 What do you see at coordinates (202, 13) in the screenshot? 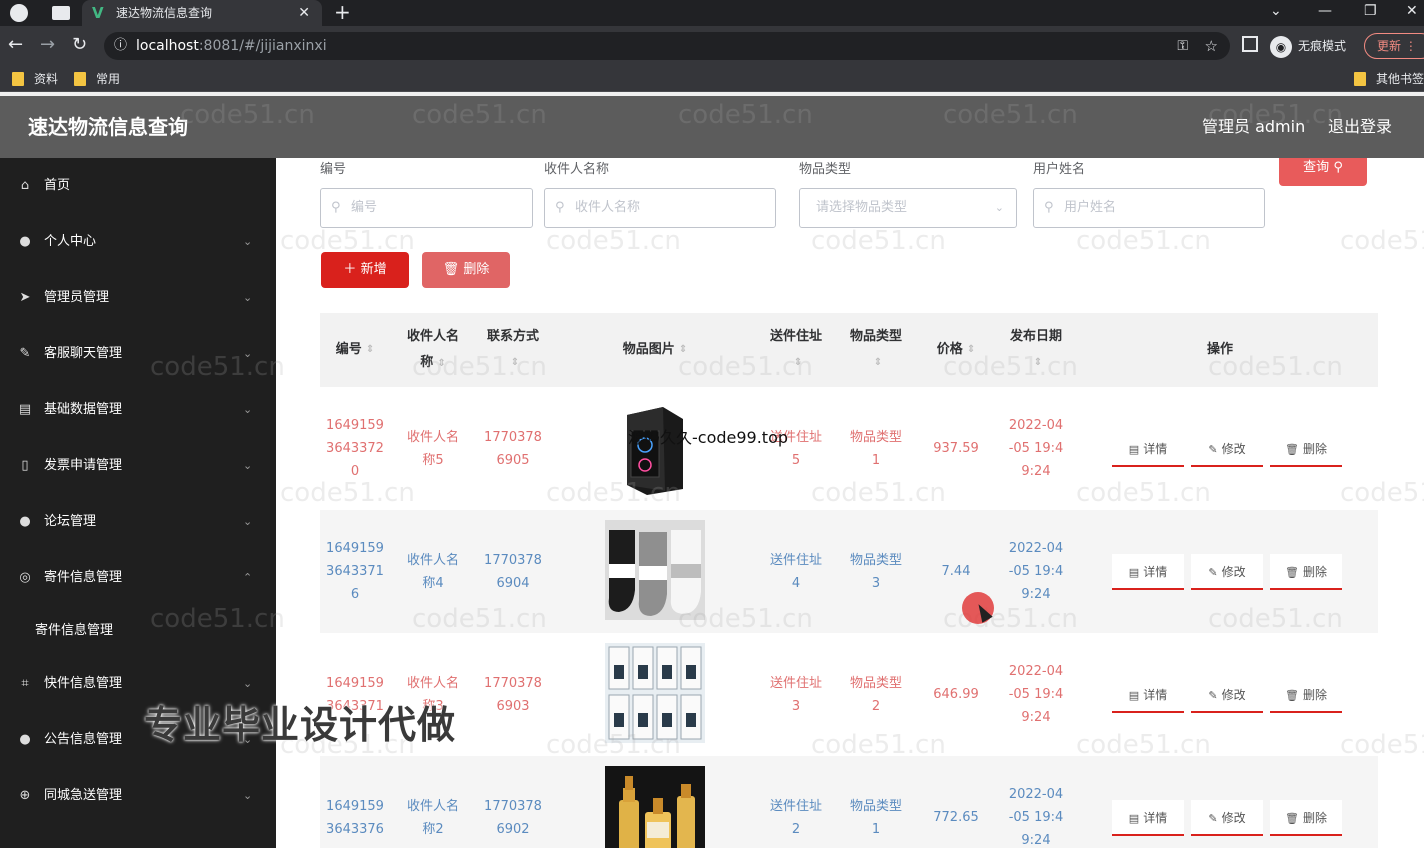
I see `browser-tab: V 速达物流信息查询 ✕` at bounding box center [202, 13].